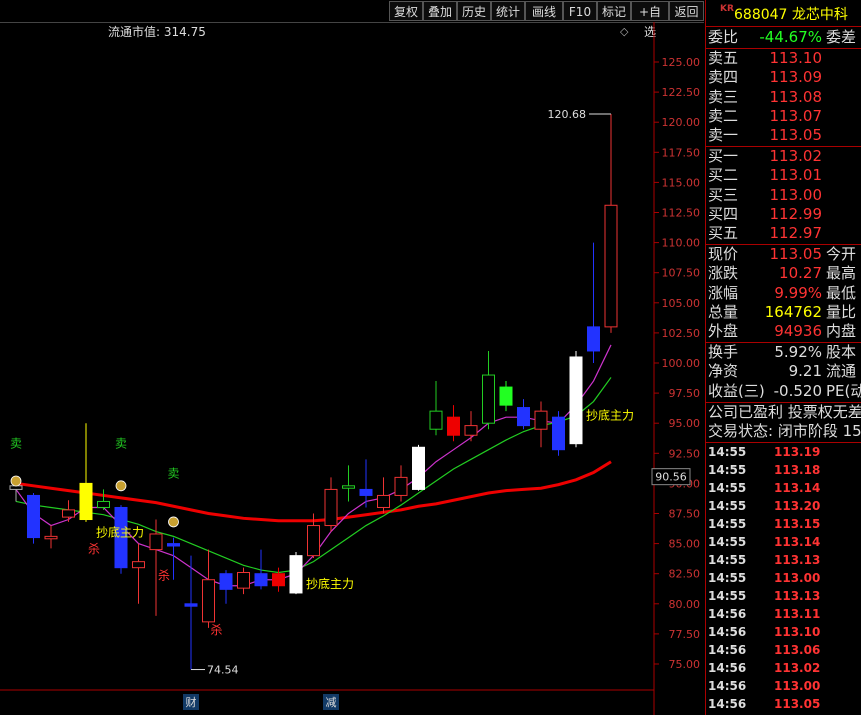 This screenshot has height=715, width=861. I want to click on min-price-label: 74.54, so click(223, 670).